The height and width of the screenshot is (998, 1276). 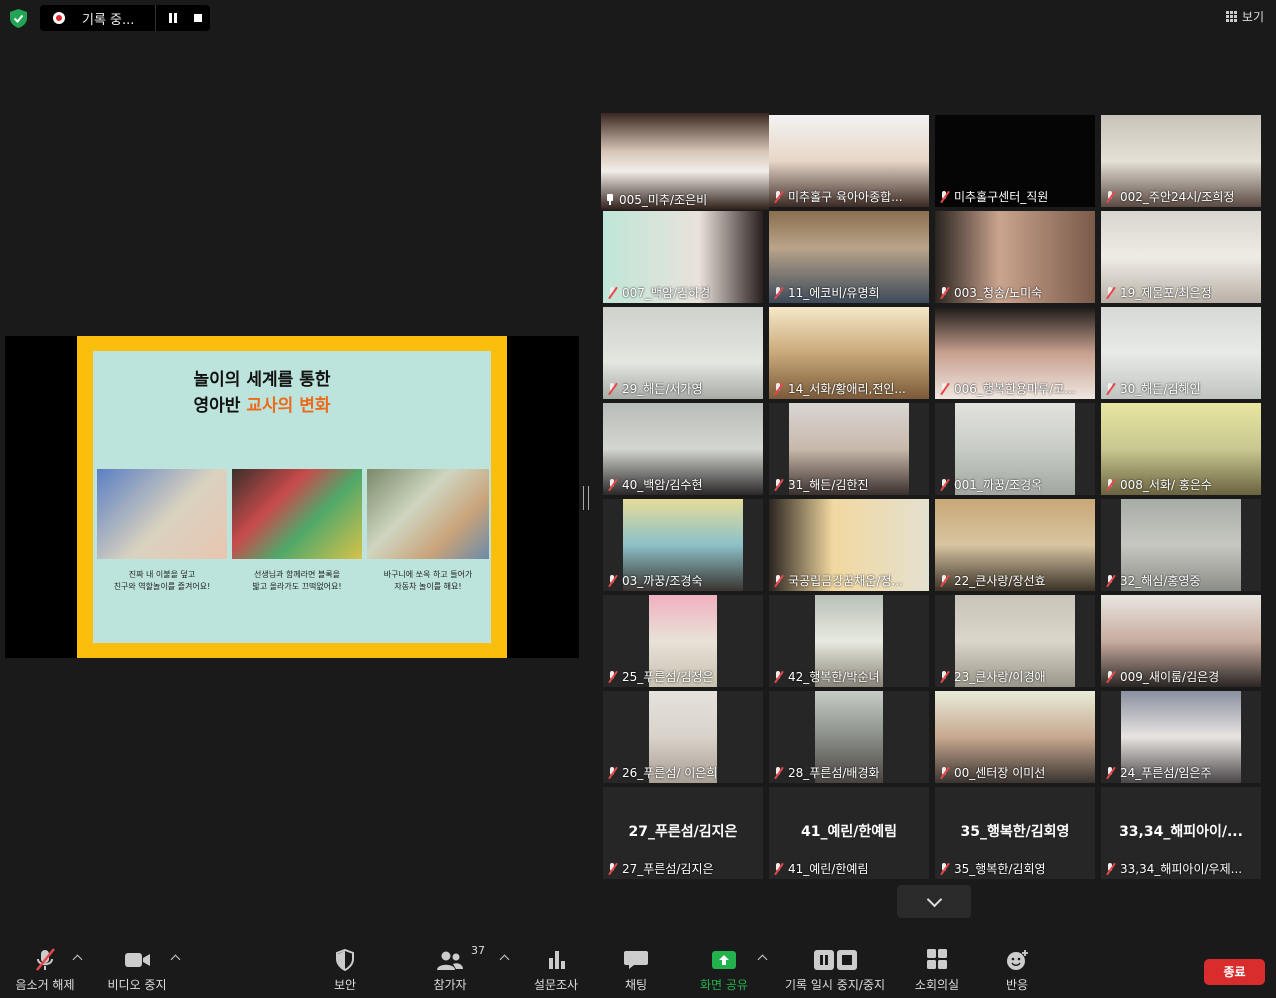 I want to click on chat-button: 채팅, so click(x=636, y=965).